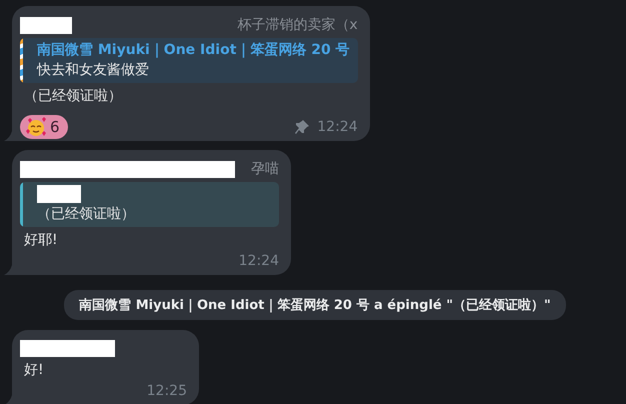 This screenshot has height=404, width=626. Describe the element at coordinates (34, 370) in the screenshot. I see `message-text: 好!` at that location.